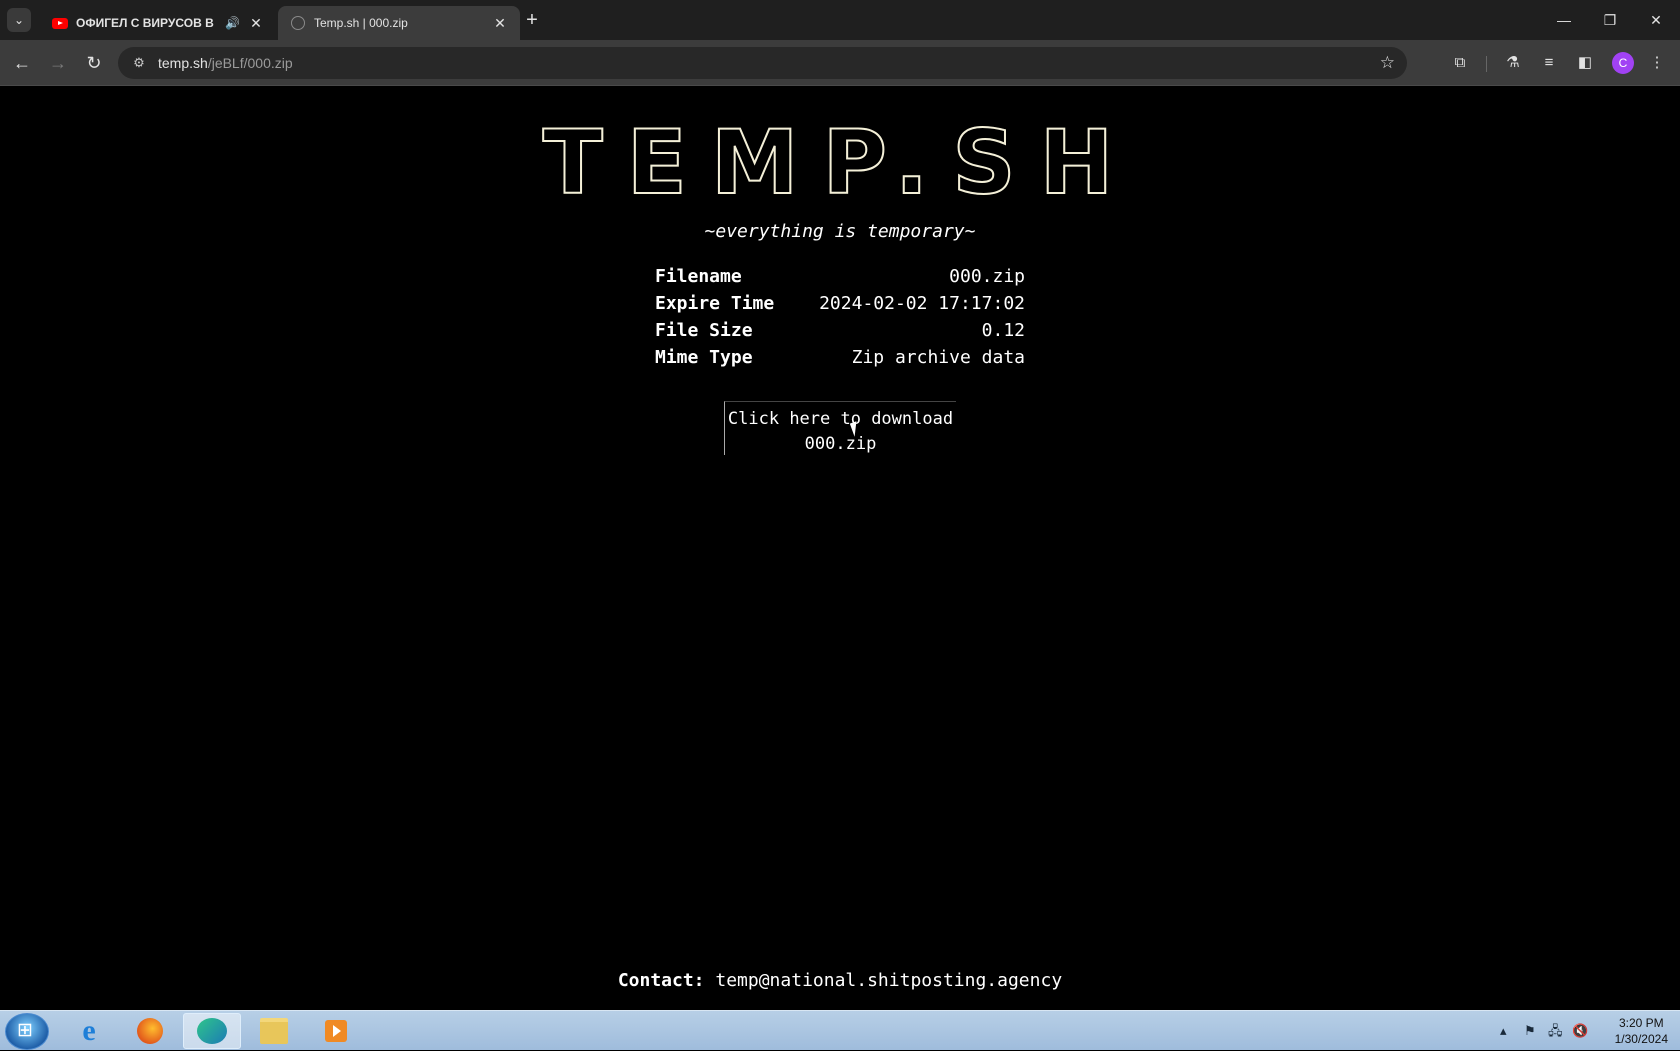  I want to click on close-window-button: ✕, so click(1656, 20).